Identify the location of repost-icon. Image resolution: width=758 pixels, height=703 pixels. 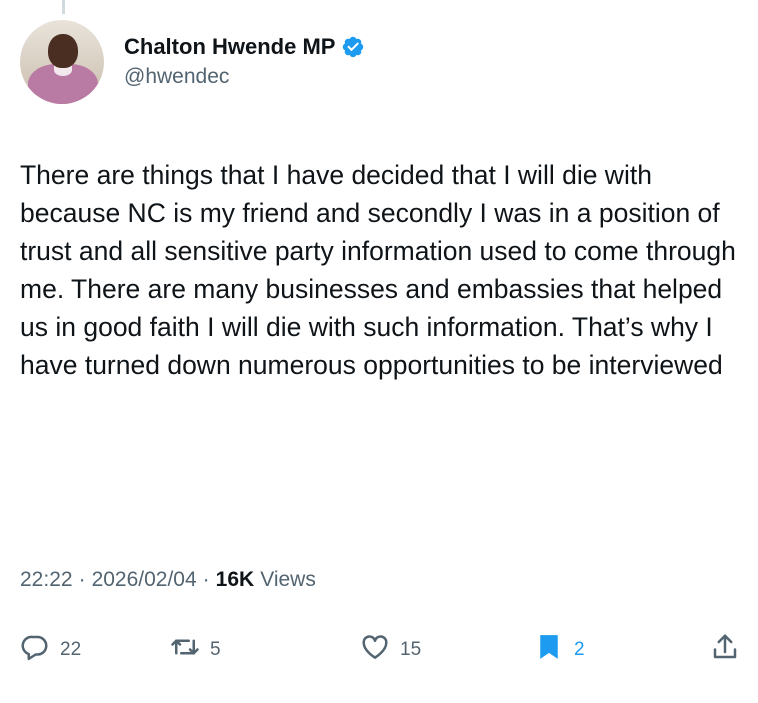
(185, 650).